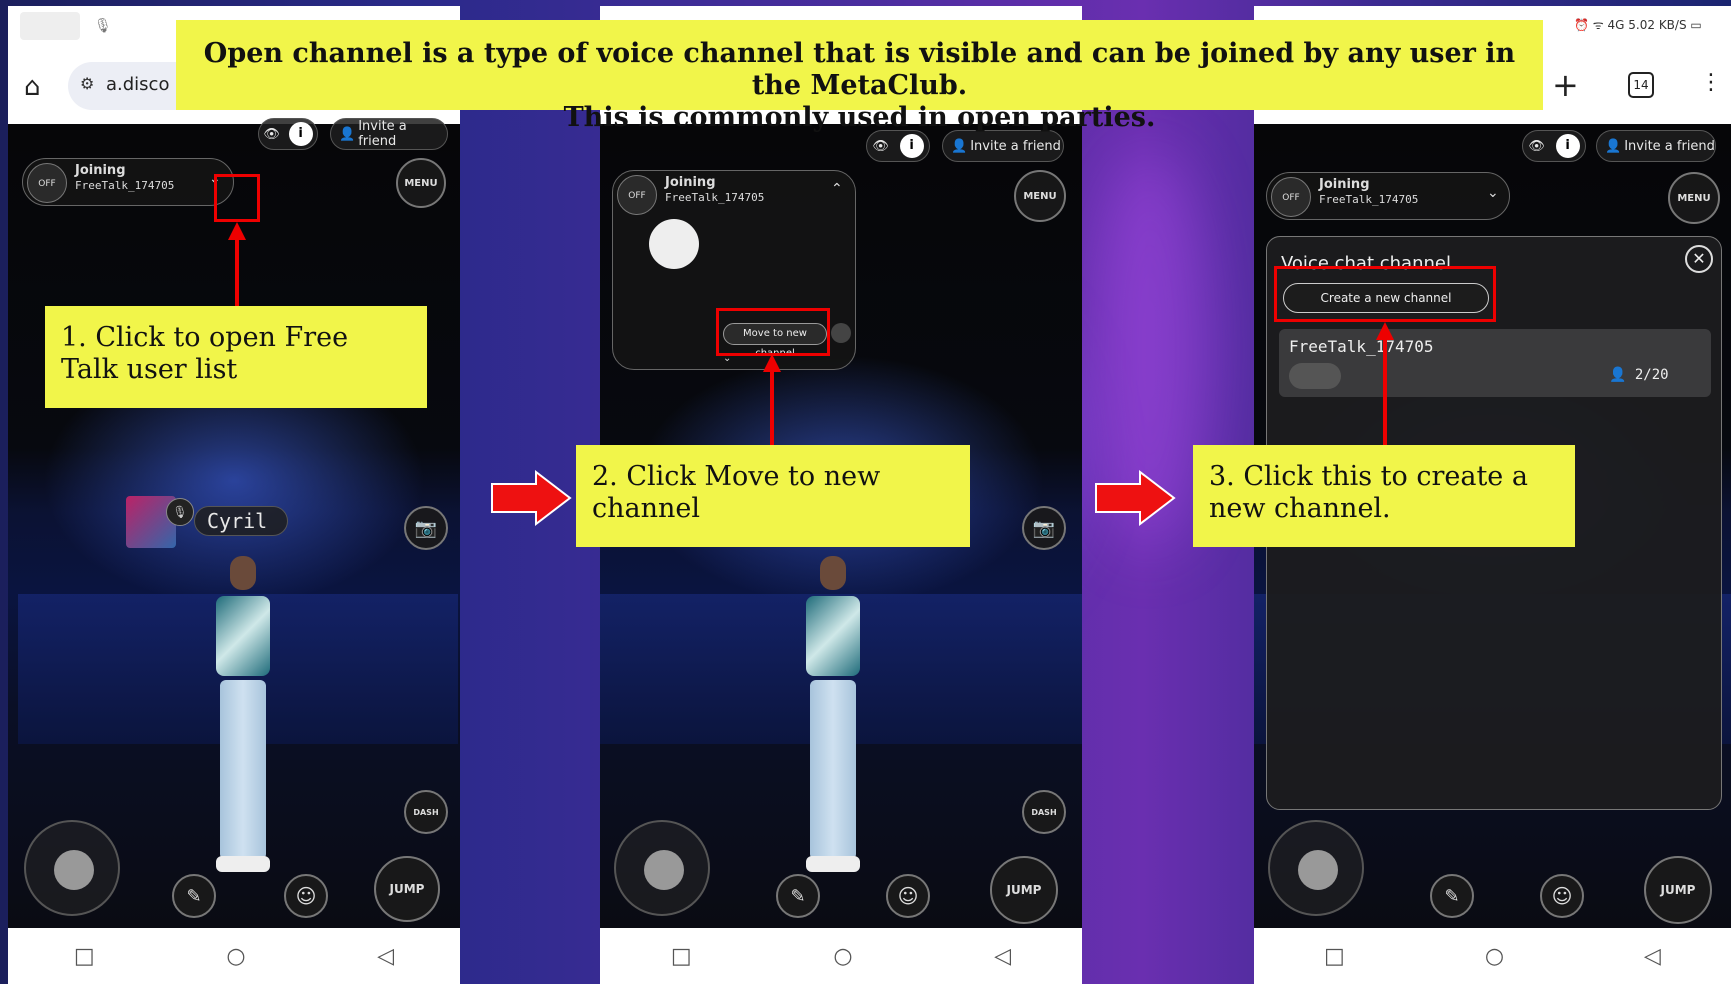 The height and width of the screenshot is (984, 1731). What do you see at coordinates (859, 117) in the screenshot?
I see `banner-line-2: This is commonly used in open parties.` at bounding box center [859, 117].